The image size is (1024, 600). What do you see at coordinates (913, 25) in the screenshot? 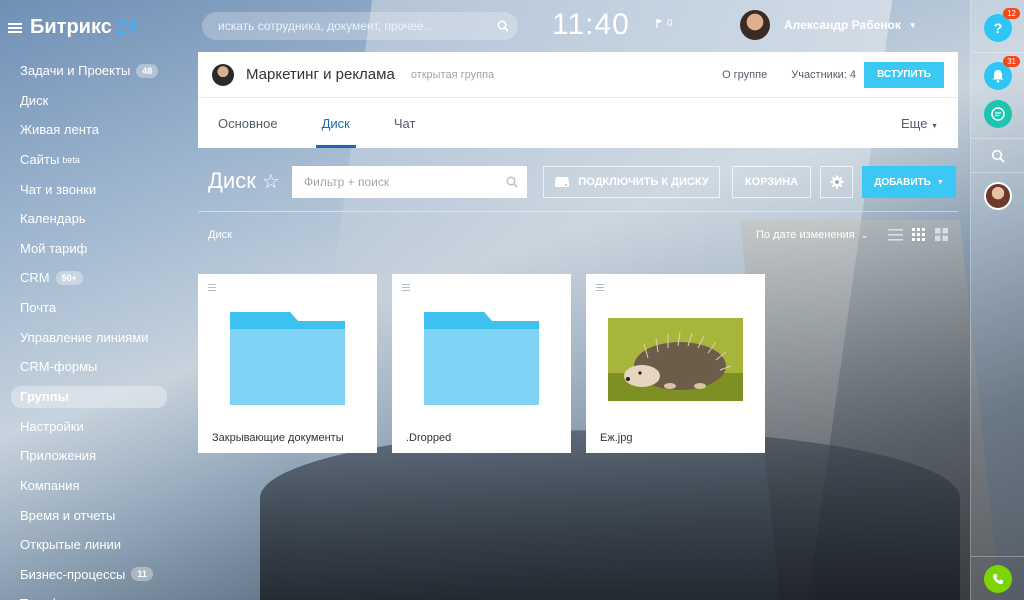
I see `chevron-down-icon: ▼` at bounding box center [913, 25].